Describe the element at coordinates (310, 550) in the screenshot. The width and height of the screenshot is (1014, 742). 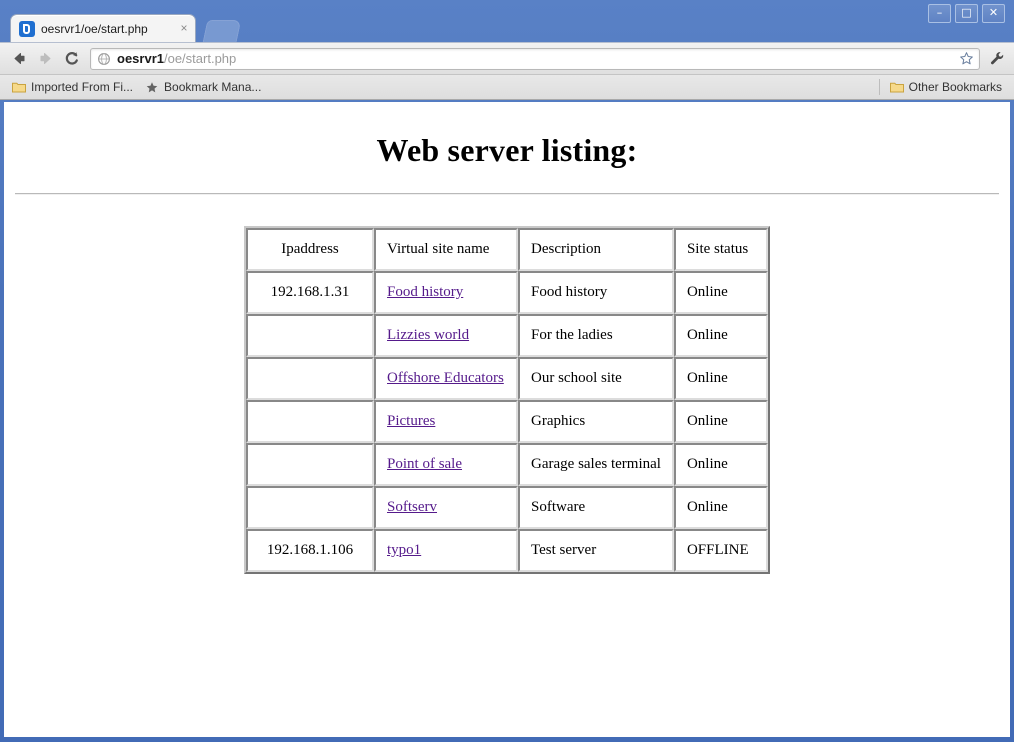
I see `cell-ipaddress: 192.168.1.106` at that location.